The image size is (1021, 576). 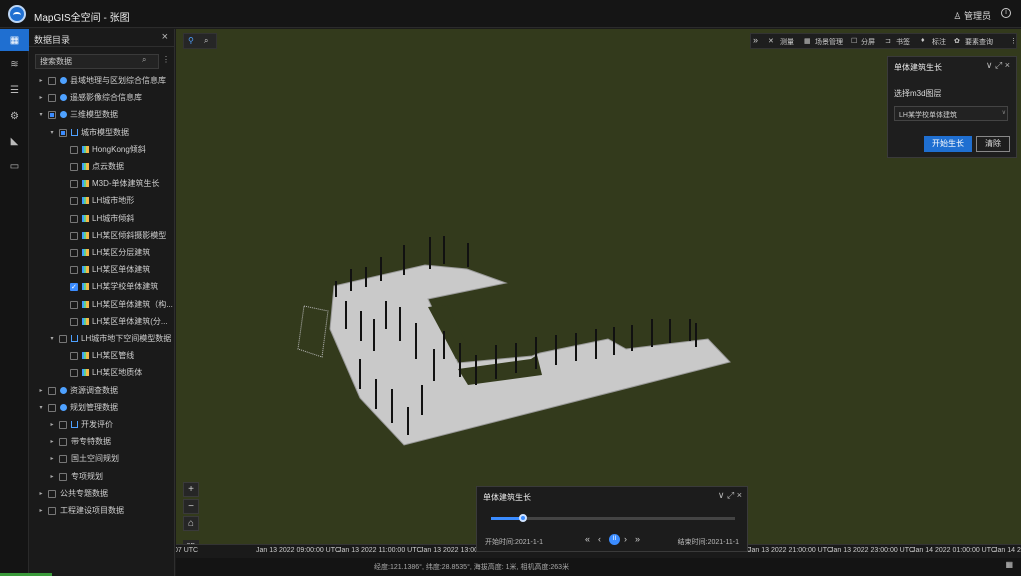 I want to click on layers-rail-button: ≋, so click(x=14, y=64).